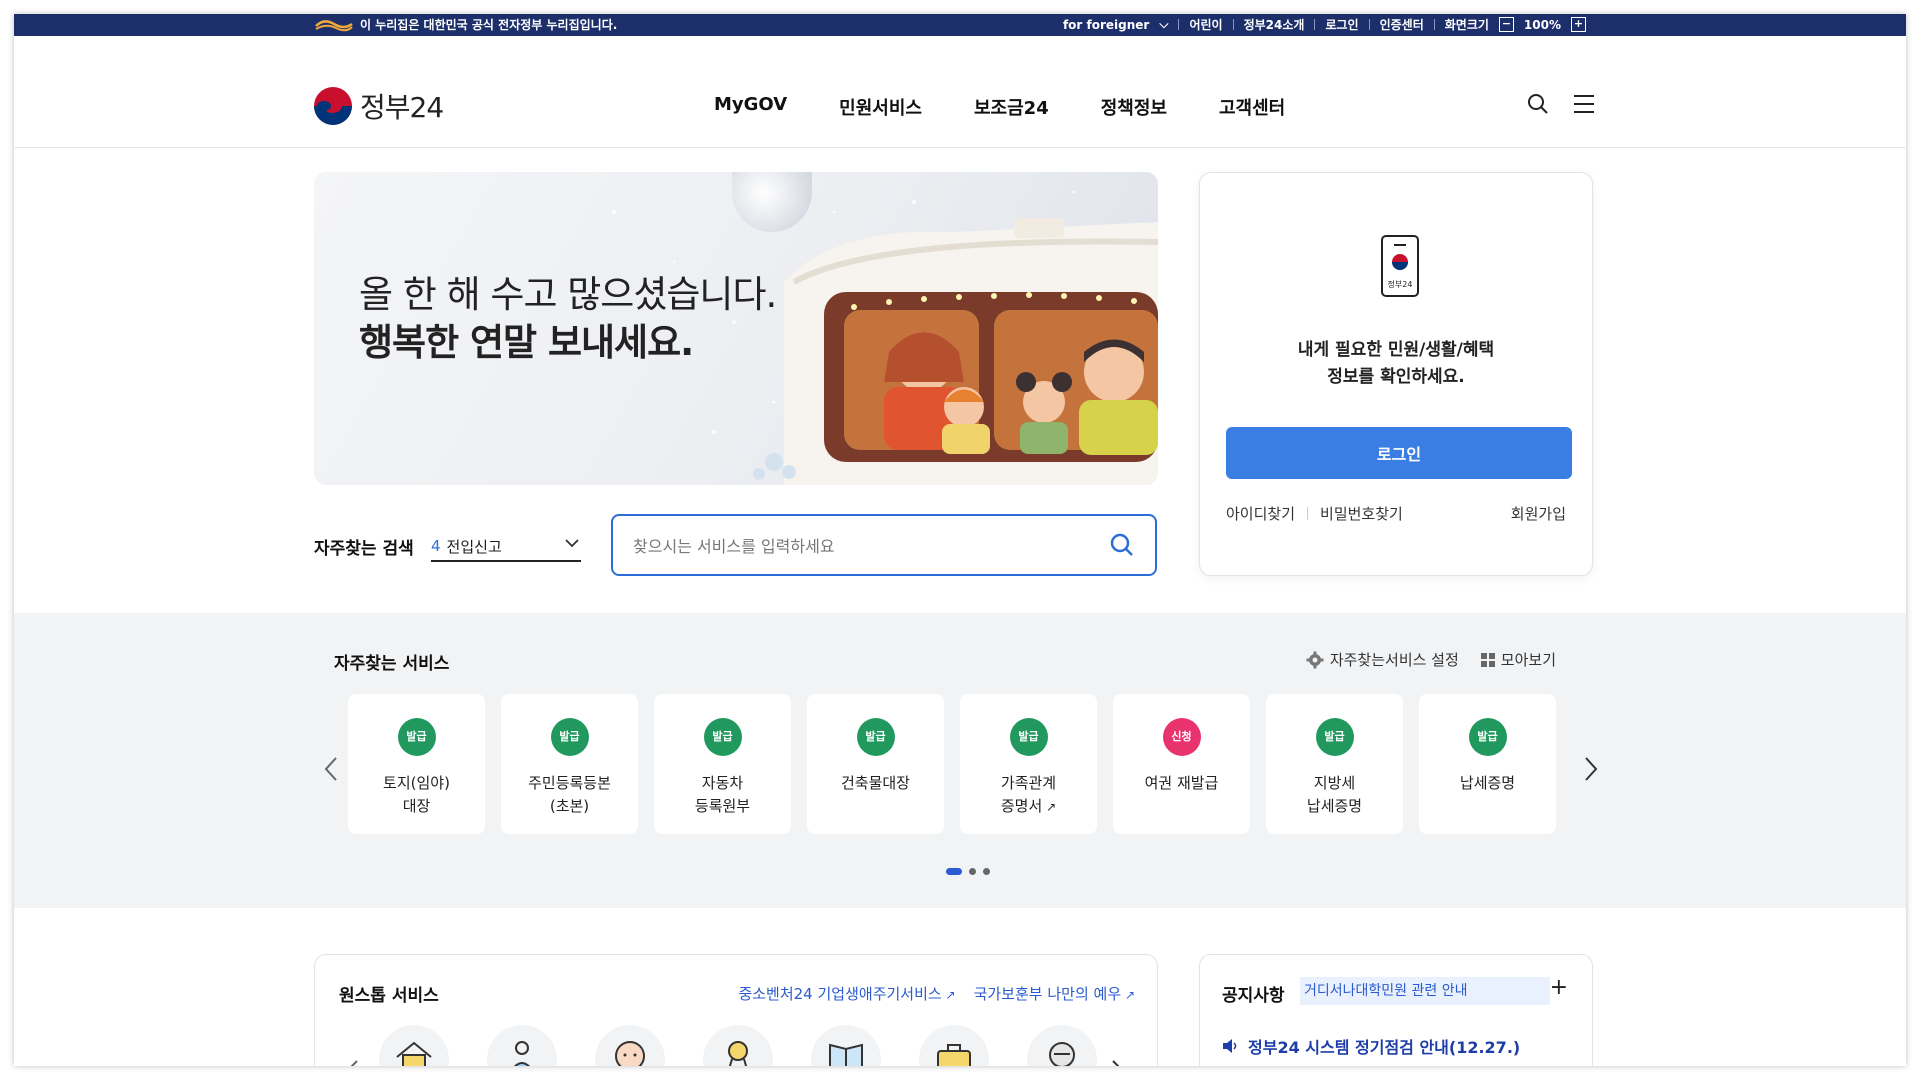  I want to click on search-submit-icon, so click(1122, 545).